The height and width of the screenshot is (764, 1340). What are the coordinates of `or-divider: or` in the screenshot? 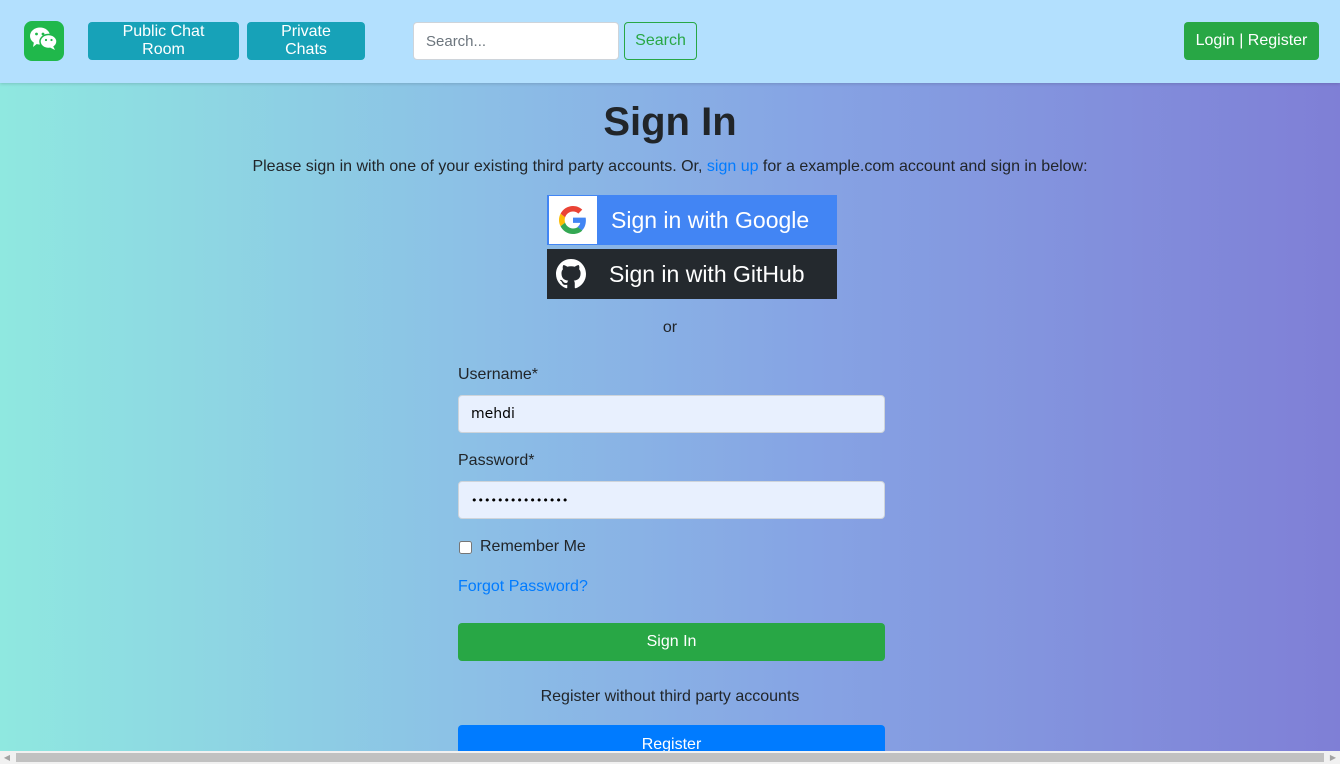 It's located at (670, 327).